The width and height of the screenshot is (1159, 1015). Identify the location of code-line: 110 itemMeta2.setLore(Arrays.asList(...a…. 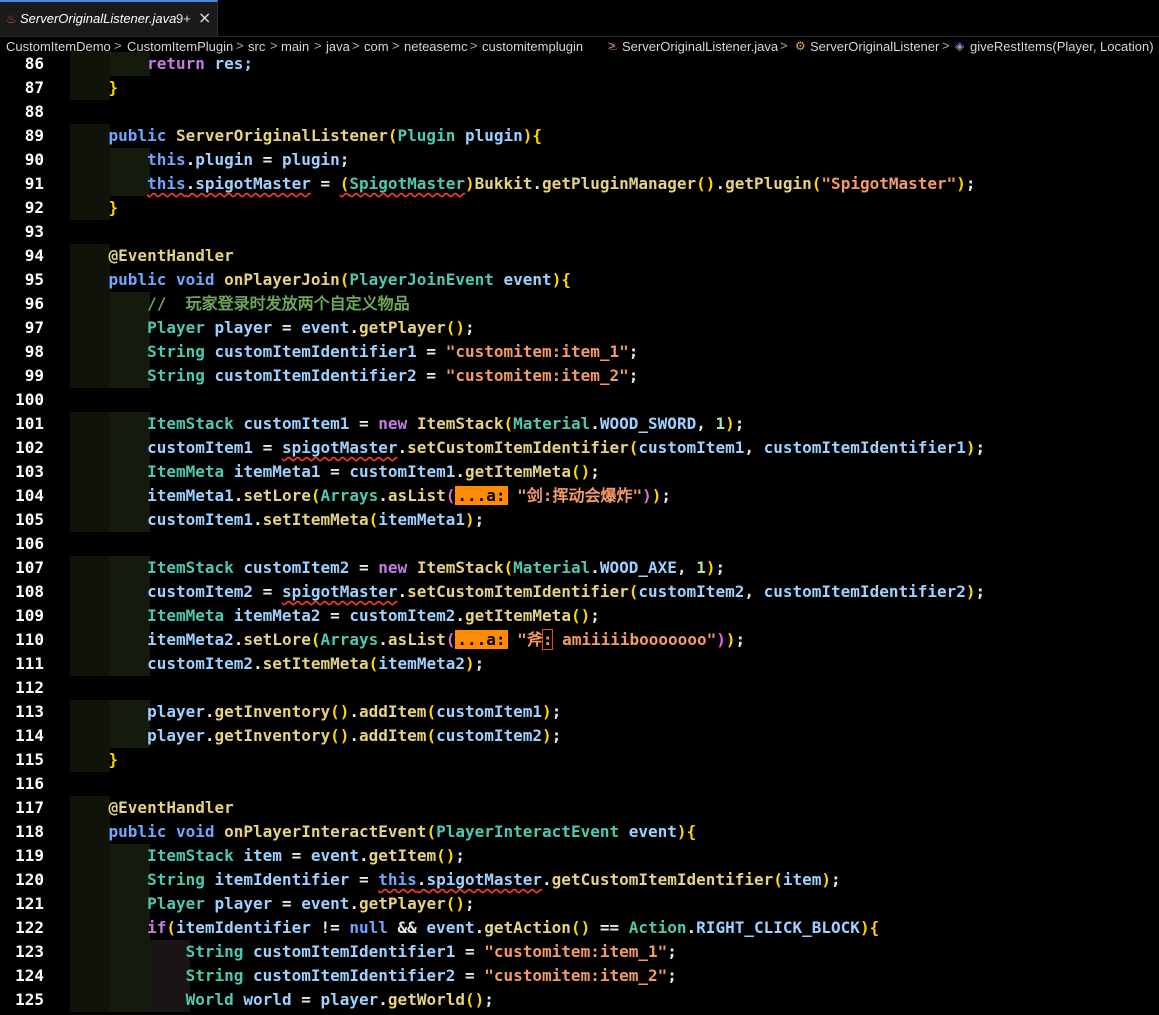
(579, 640).